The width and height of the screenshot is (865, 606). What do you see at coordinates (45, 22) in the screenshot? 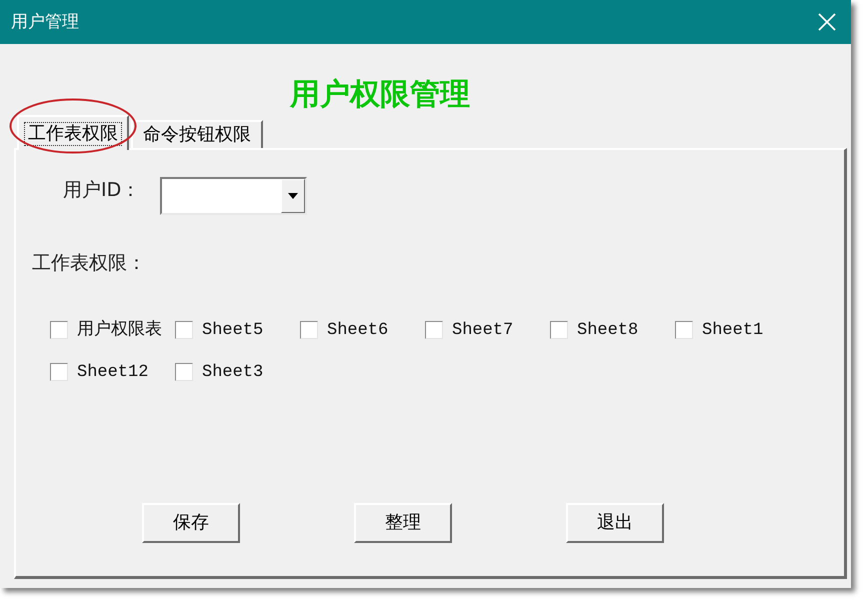
I see `window-title: 用户管理` at bounding box center [45, 22].